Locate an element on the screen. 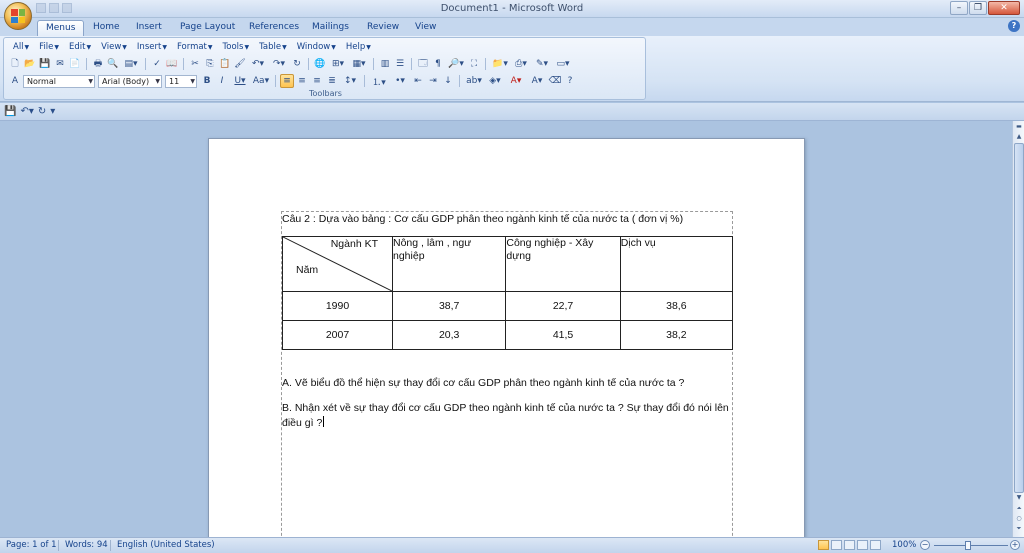 The width and height of the screenshot is (1024, 553). tab-menus: Menus is located at coordinates (61, 28).